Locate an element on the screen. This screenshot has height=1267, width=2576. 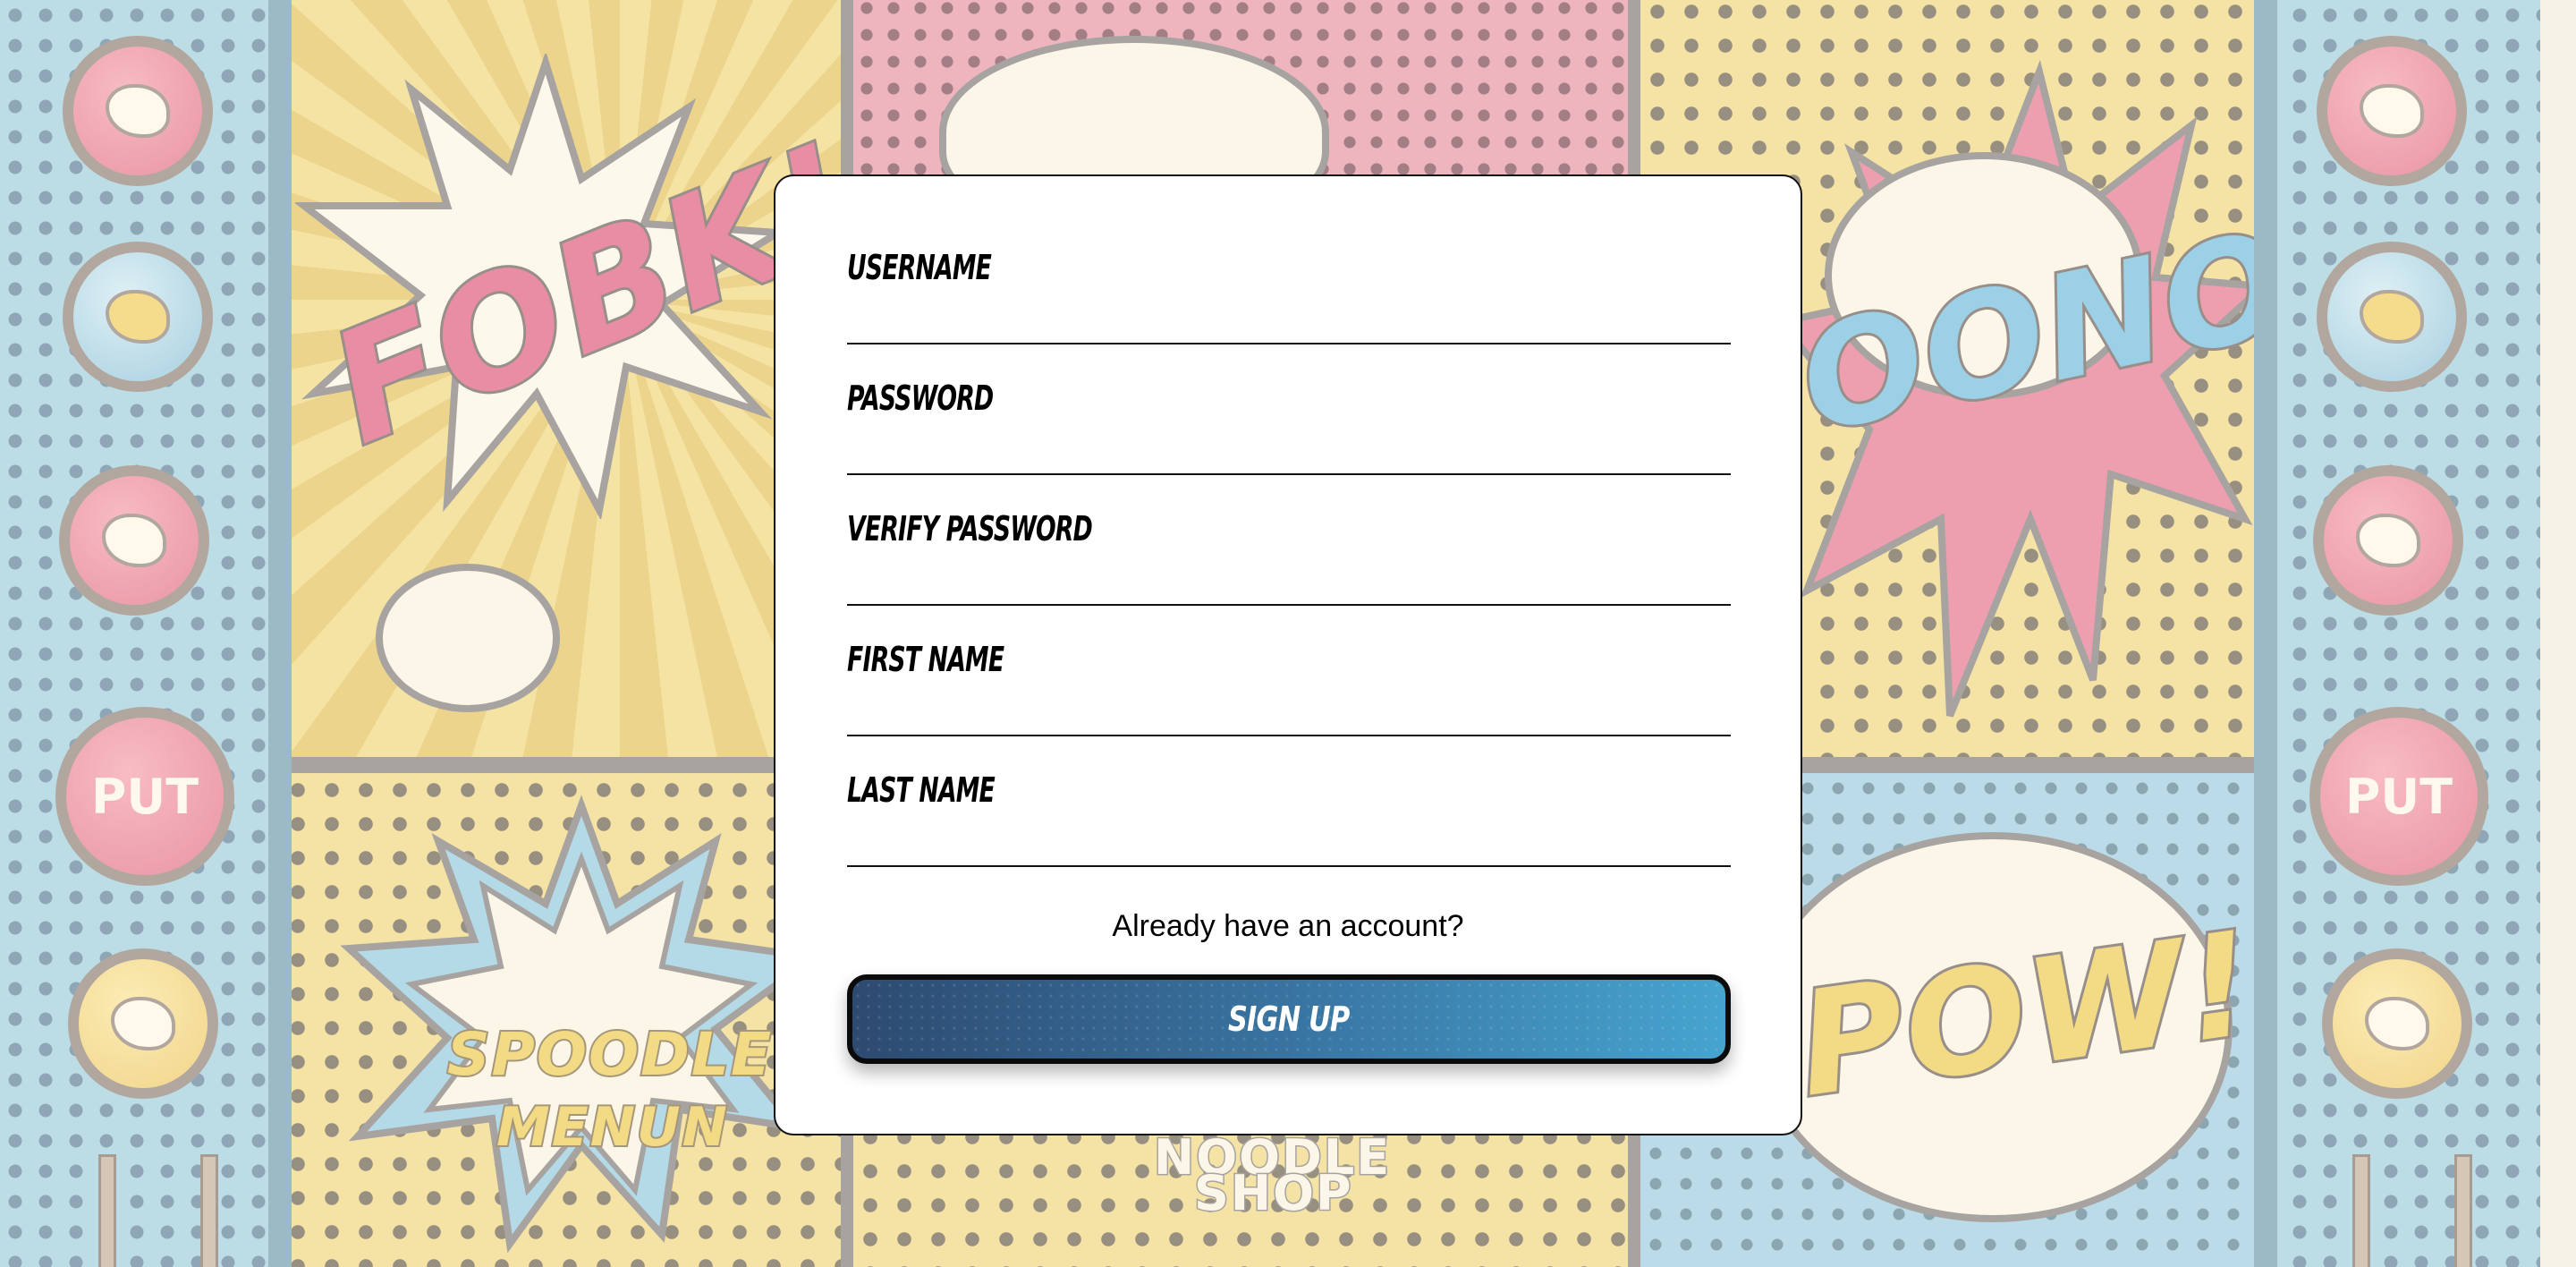
last-name-input is located at coordinates (1289, 844).